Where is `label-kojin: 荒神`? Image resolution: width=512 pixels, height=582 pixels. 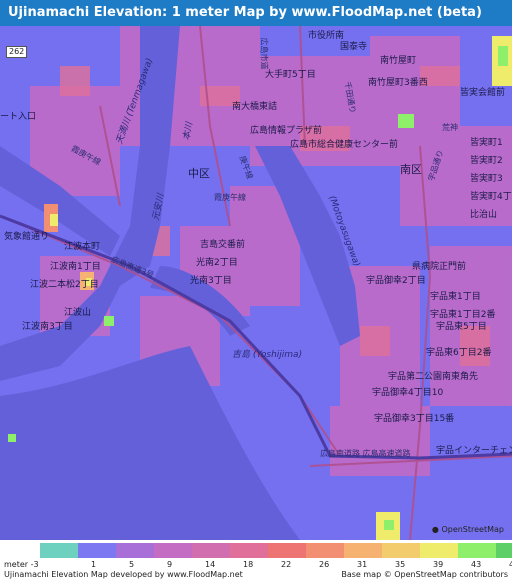
label-kojin: 荒神 is located at coordinates (450, 127).